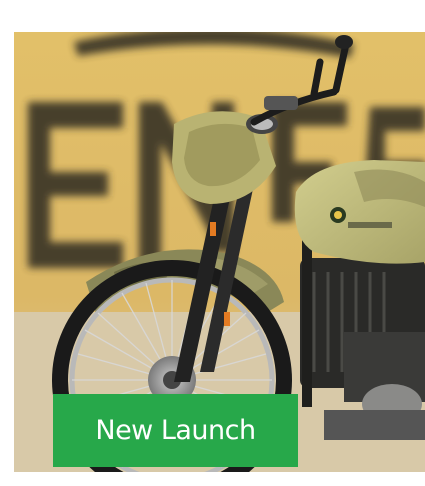 Image resolution: width=425 pixels, height=486 pixels. I want to click on new-launch-badge: New Launch, so click(175, 430).